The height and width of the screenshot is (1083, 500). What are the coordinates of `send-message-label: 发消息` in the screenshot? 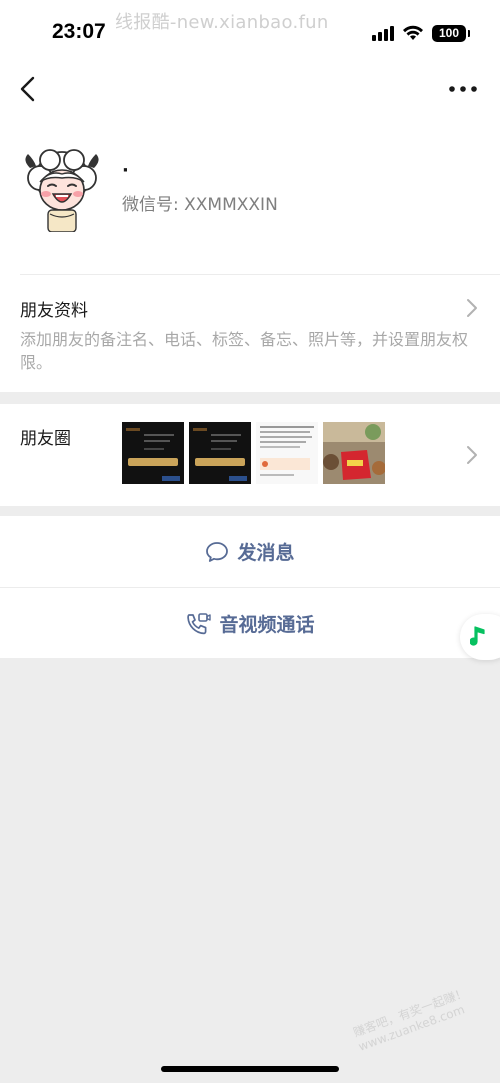 It's located at (266, 553).